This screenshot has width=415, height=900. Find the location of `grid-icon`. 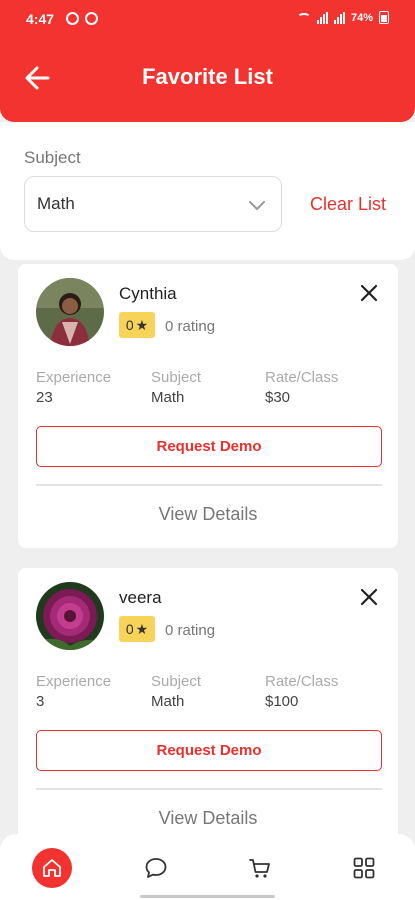

grid-icon is located at coordinates (364, 868).